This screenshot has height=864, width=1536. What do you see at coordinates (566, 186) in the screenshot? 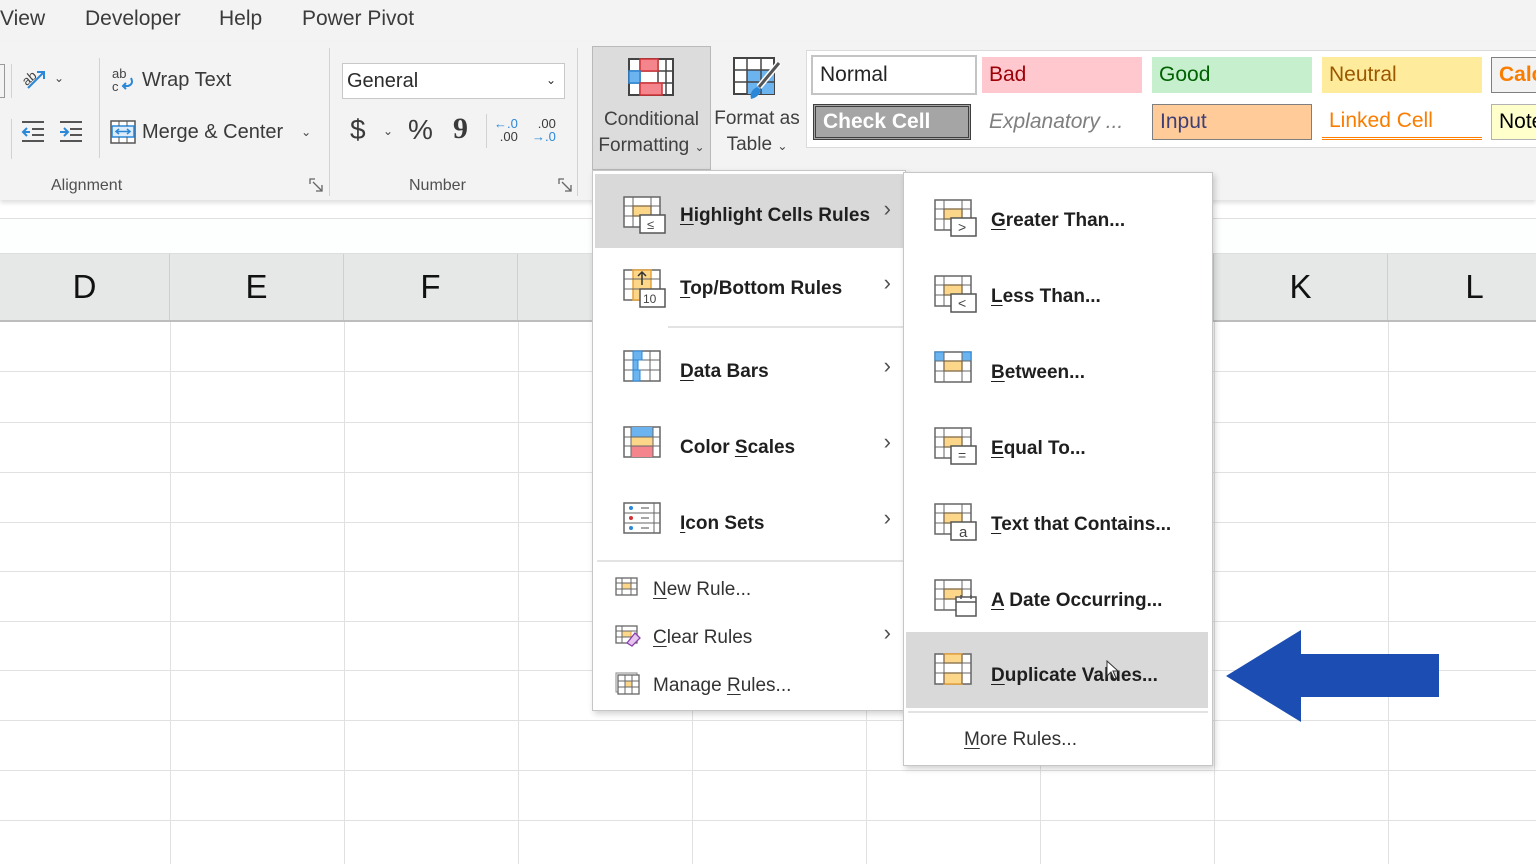
I see `number-dialog-launcher-icon` at bounding box center [566, 186].